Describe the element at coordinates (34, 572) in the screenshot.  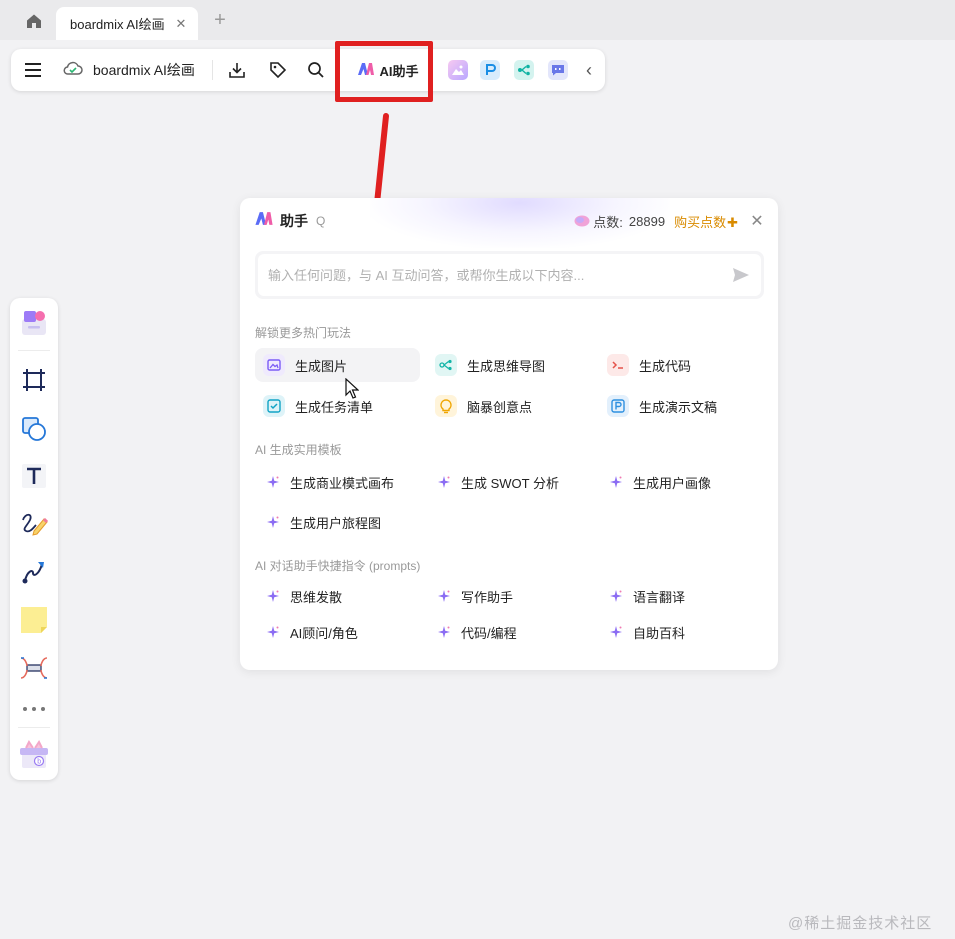
I see `connector-icon` at that location.